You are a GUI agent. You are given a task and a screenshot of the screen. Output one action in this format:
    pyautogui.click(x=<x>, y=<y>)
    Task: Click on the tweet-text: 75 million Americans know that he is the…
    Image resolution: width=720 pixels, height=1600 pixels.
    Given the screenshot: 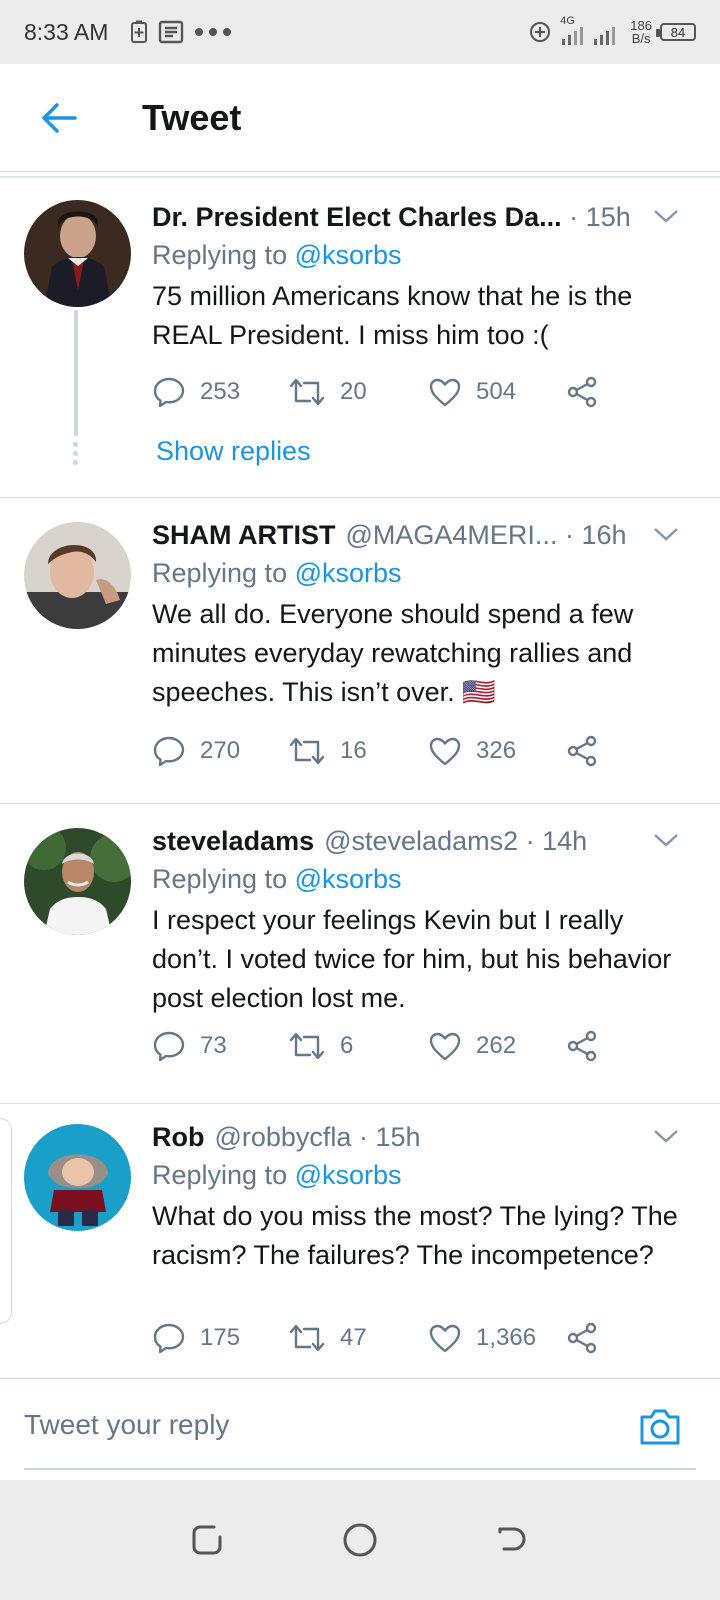 What is the action you would take?
    pyautogui.click(x=392, y=315)
    